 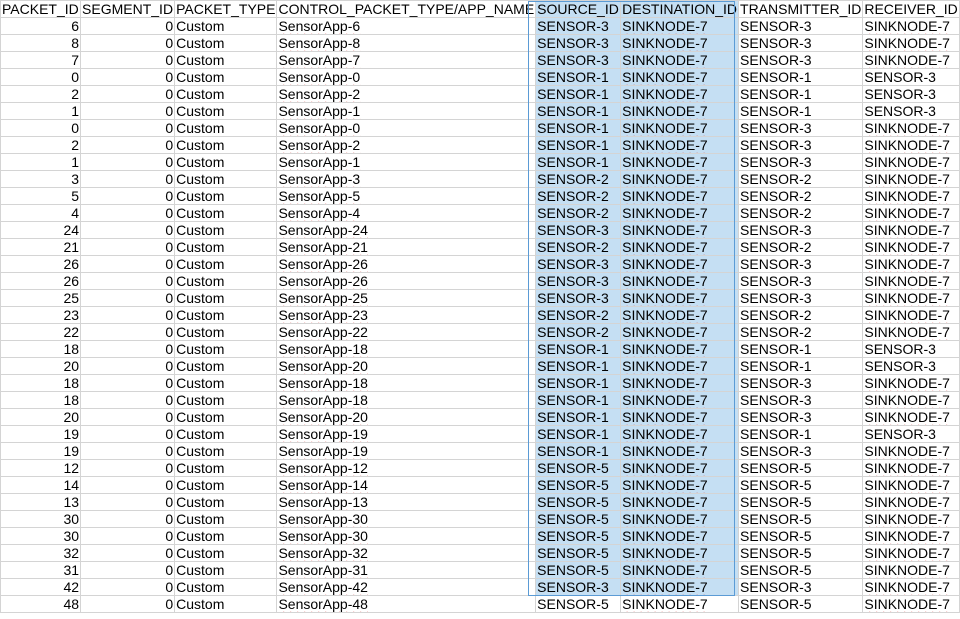 I want to click on table-cell: SensorApp-3, so click(x=406, y=179).